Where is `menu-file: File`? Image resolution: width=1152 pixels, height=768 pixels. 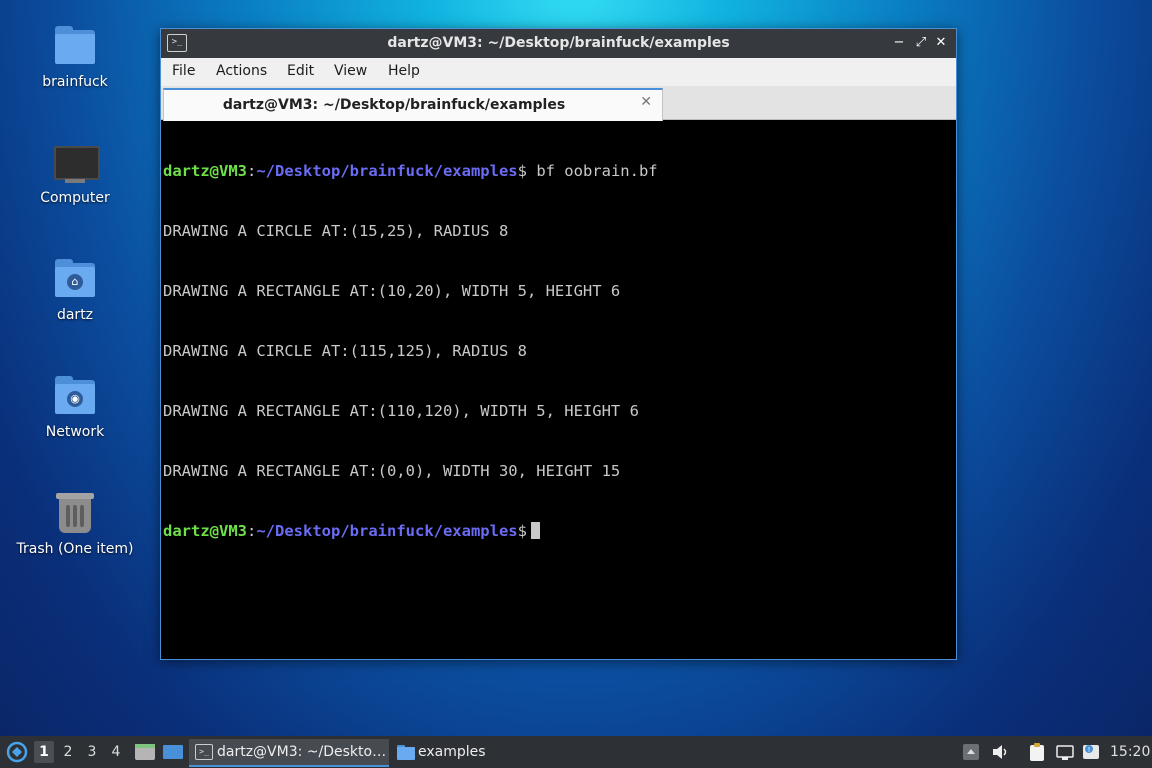 menu-file: File is located at coordinates (183, 71).